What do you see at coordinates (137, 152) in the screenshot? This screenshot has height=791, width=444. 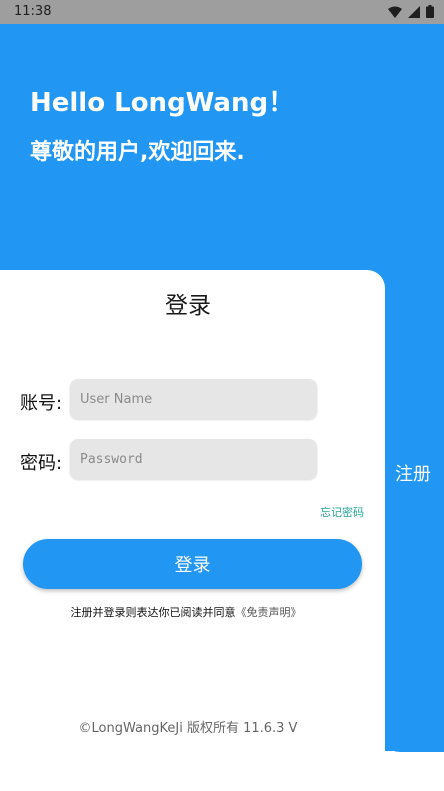 I see `welcome-subtitle: 尊敬的用户,欢迎回来.` at bounding box center [137, 152].